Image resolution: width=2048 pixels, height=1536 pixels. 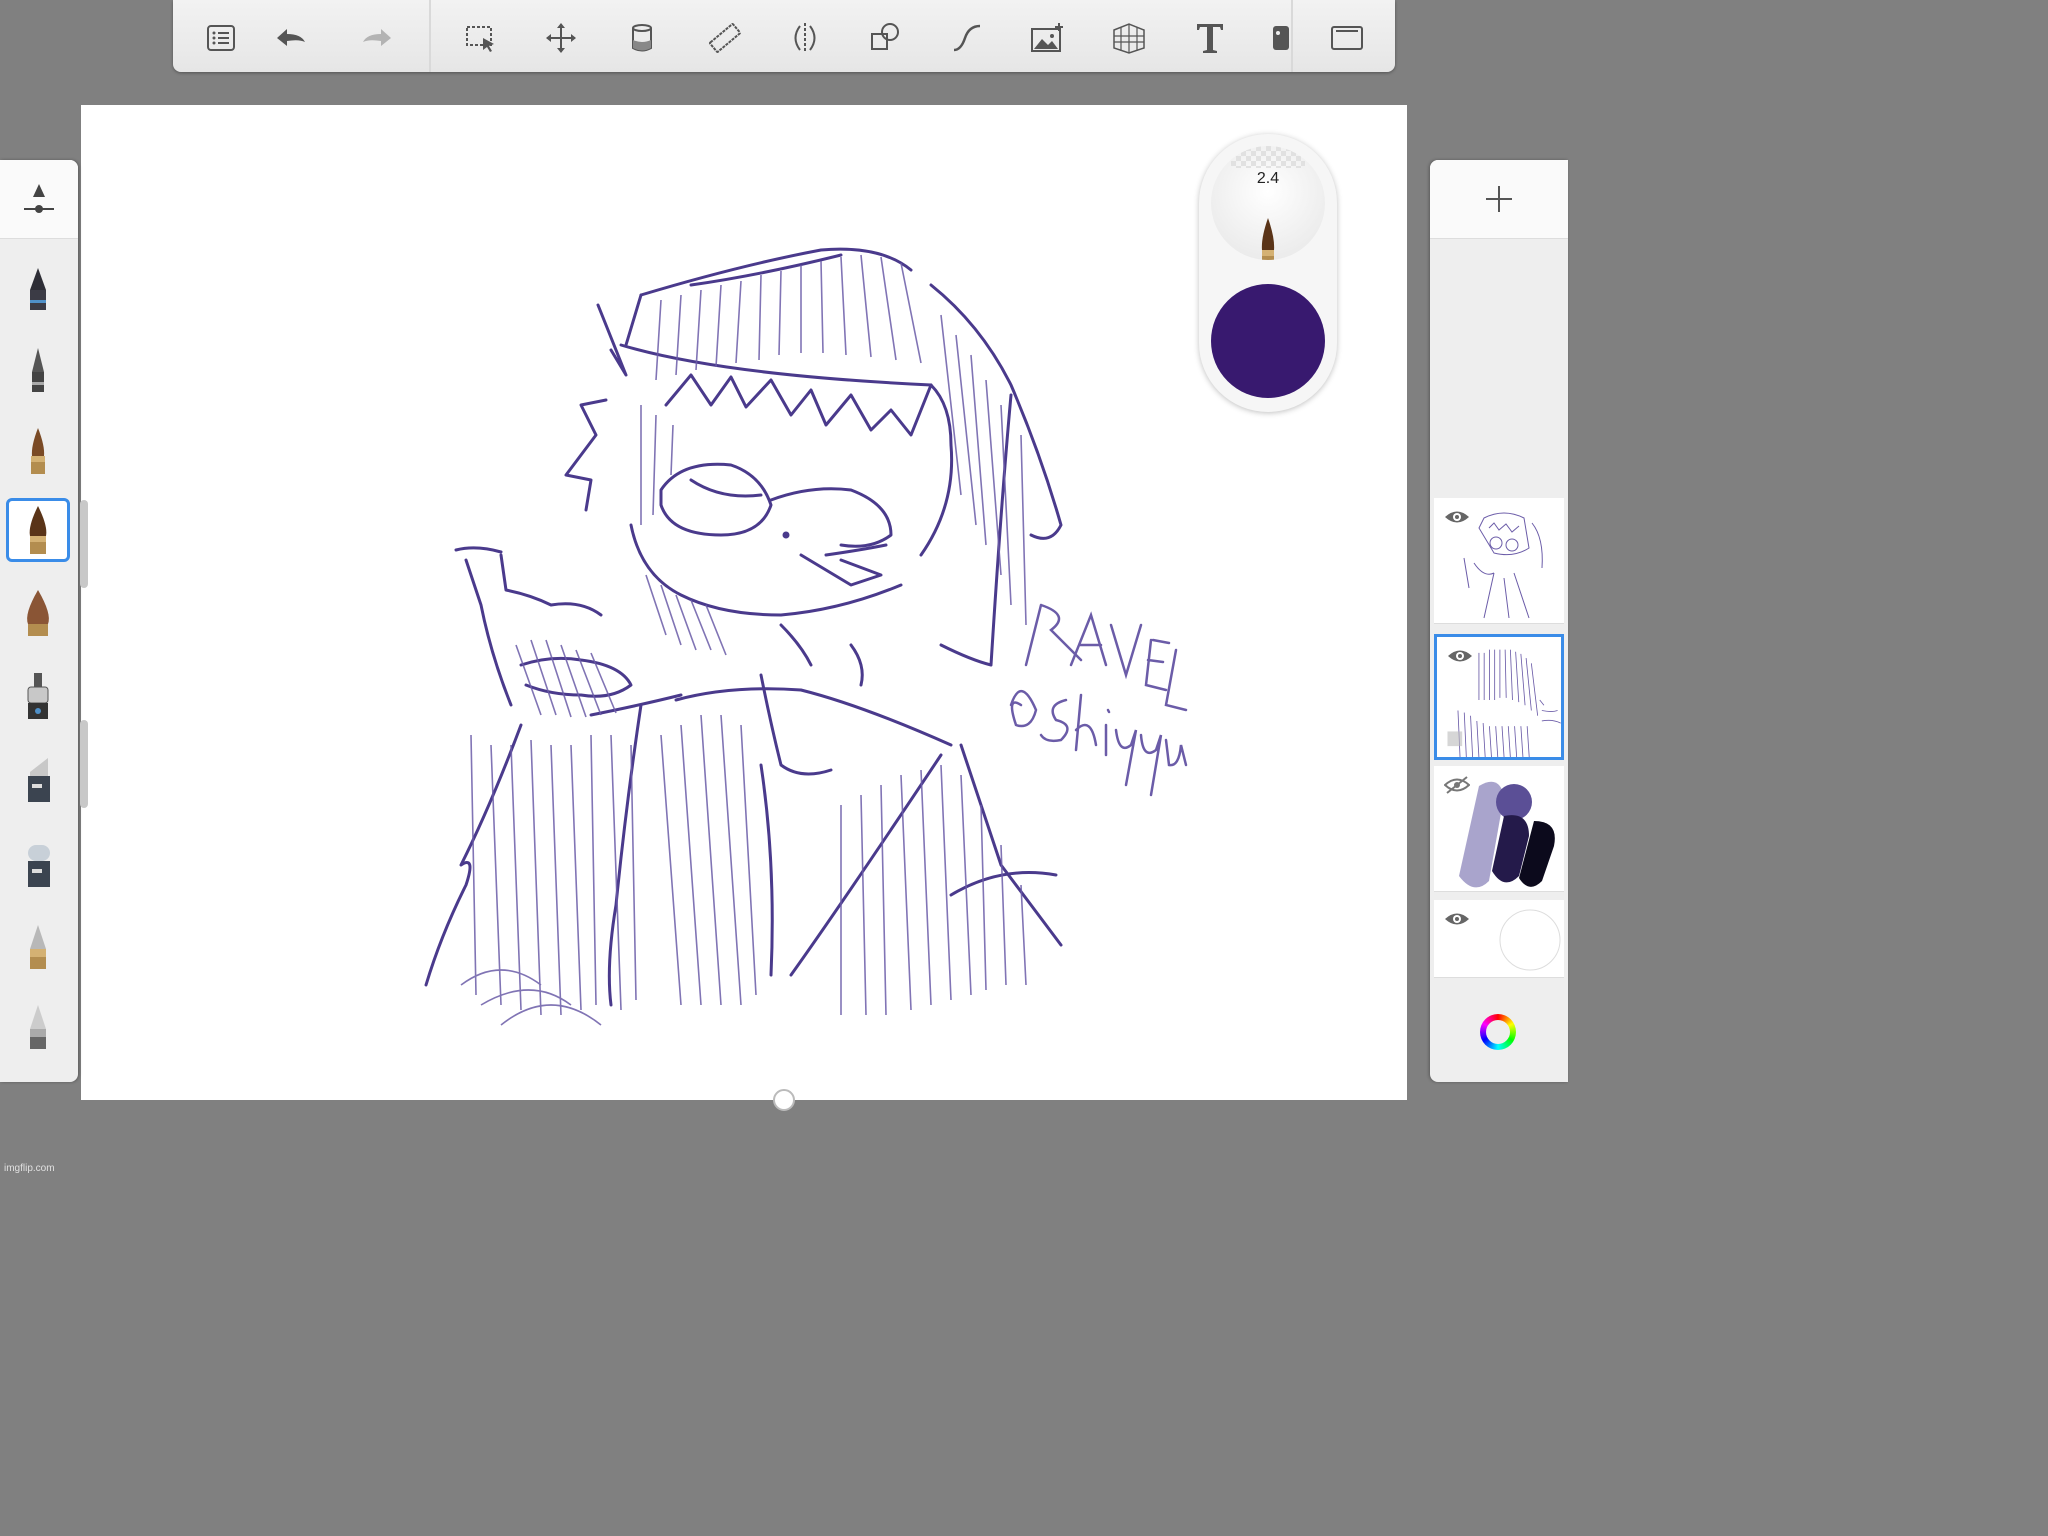 I want to click on brush-settings-button, so click(x=39, y=199).